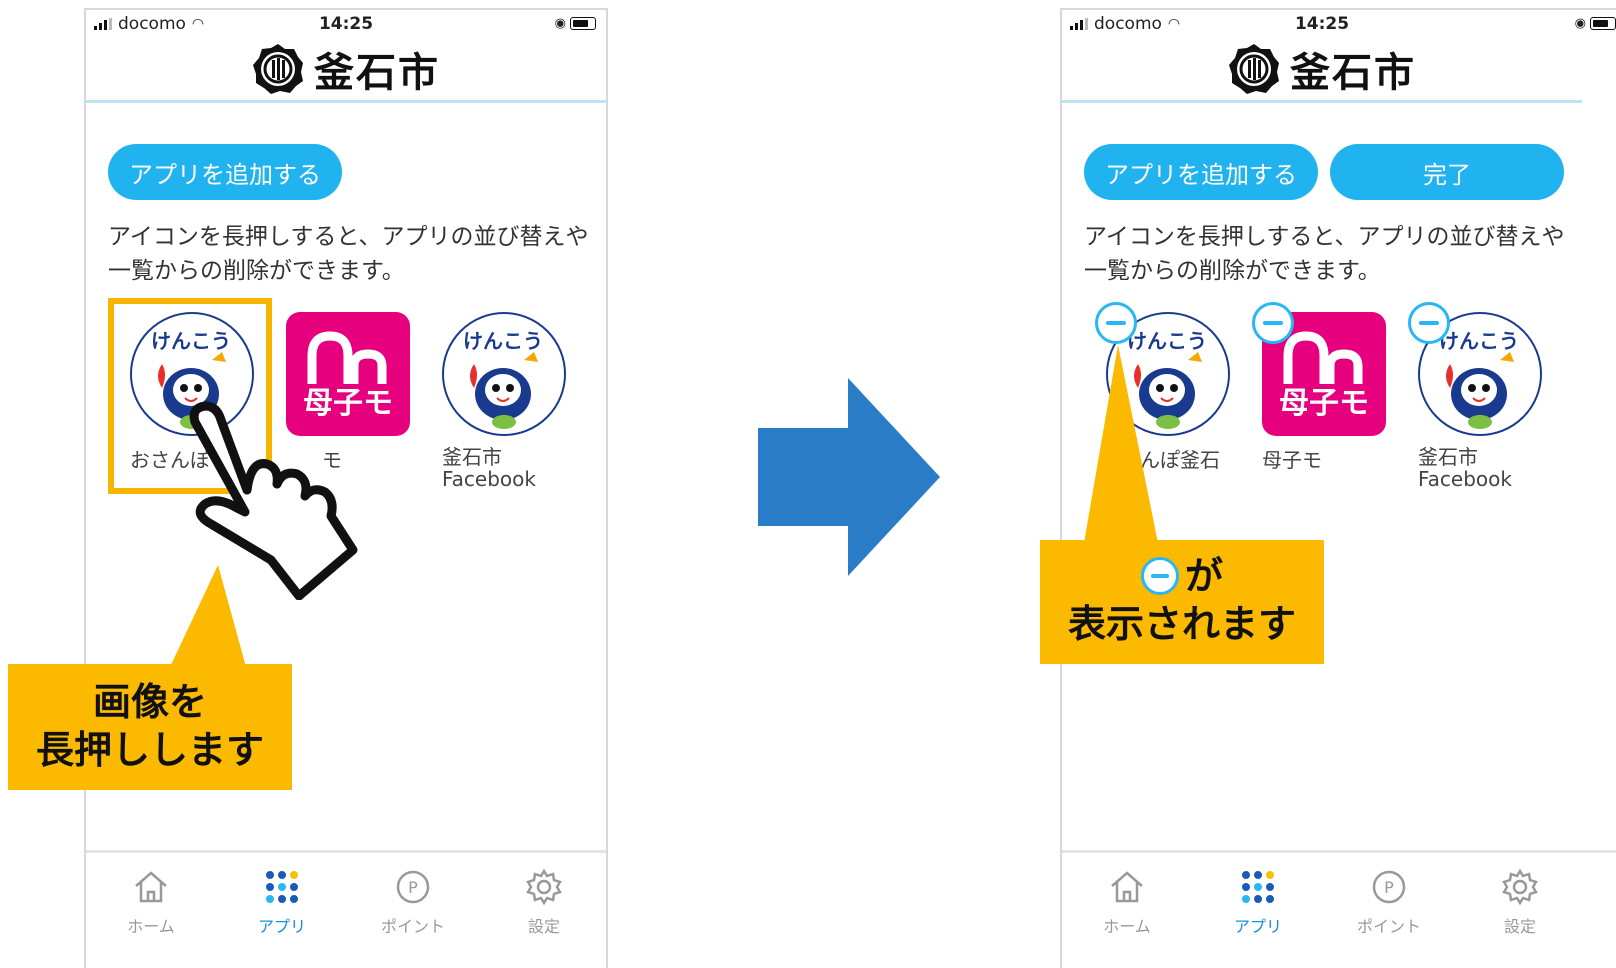 The height and width of the screenshot is (968, 1616). Describe the element at coordinates (1447, 172) in the screenshot. I see `done-button: 完了` at that location.